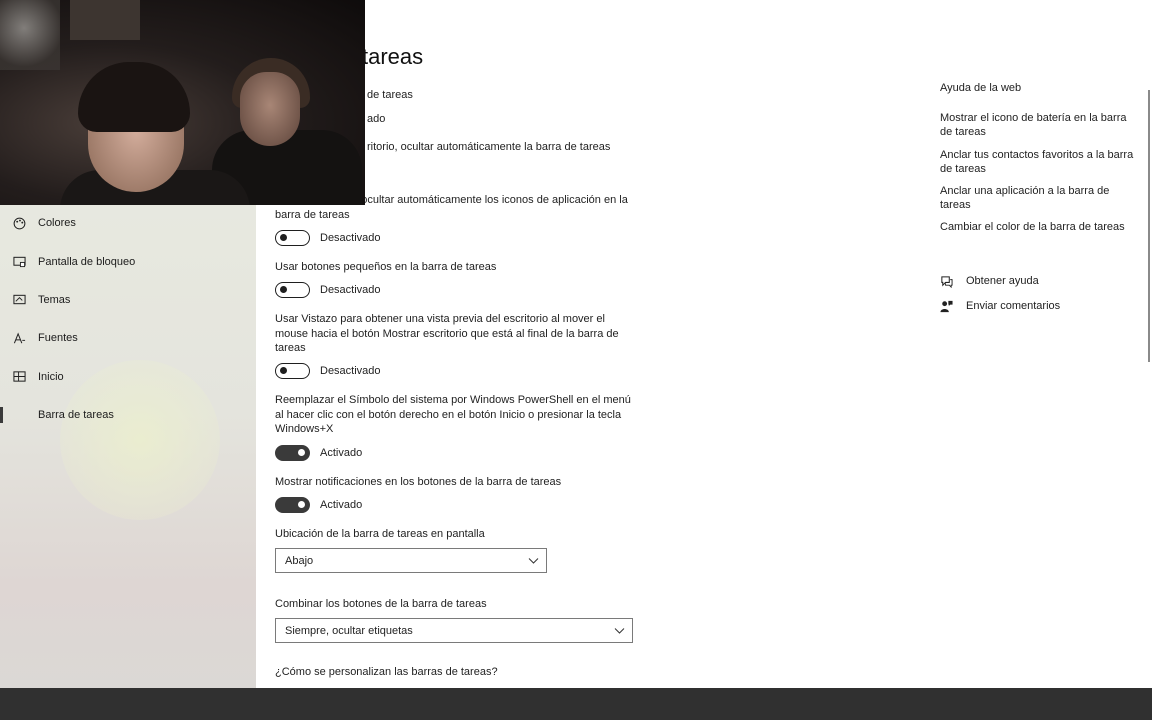 This screenshot has width=1152, height=720. What do you see at coordinates (1013, 306) in the screenshot?
I see `send-feedback-label: Enviar comentarios` at bounding box center [1013, 306].